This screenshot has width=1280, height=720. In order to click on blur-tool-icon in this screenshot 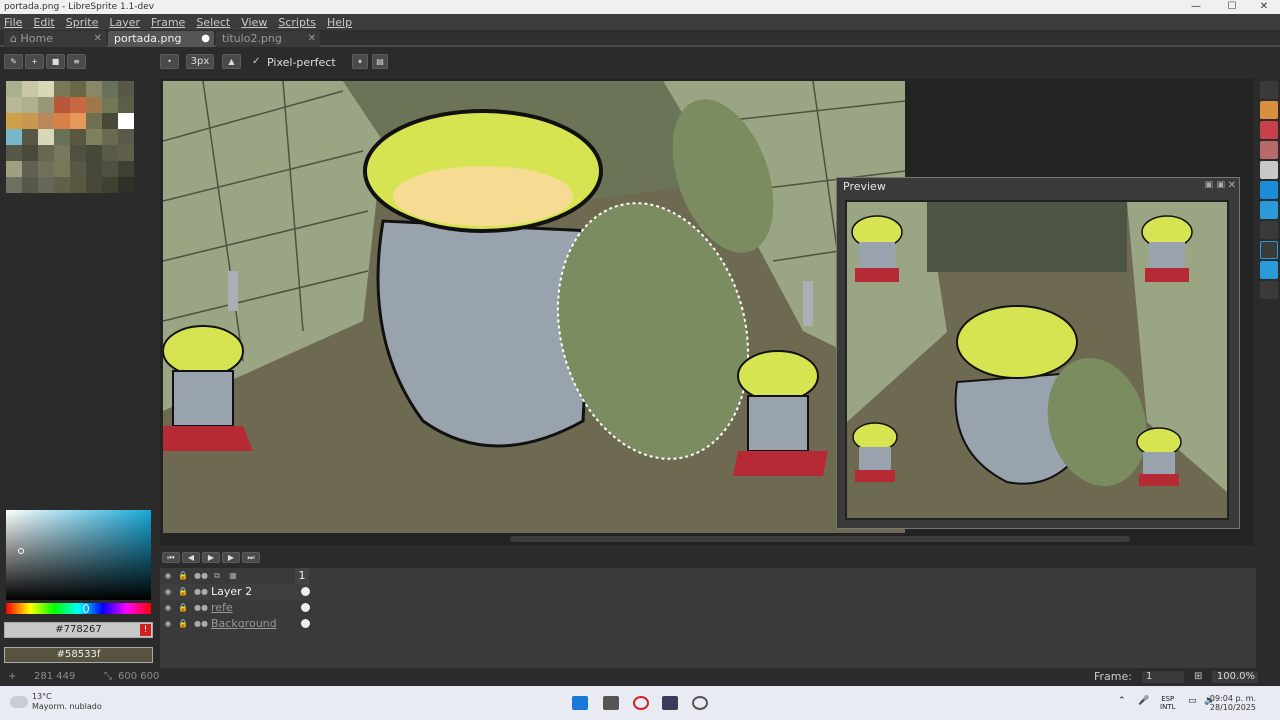, I will do `click(1269, 270)`.